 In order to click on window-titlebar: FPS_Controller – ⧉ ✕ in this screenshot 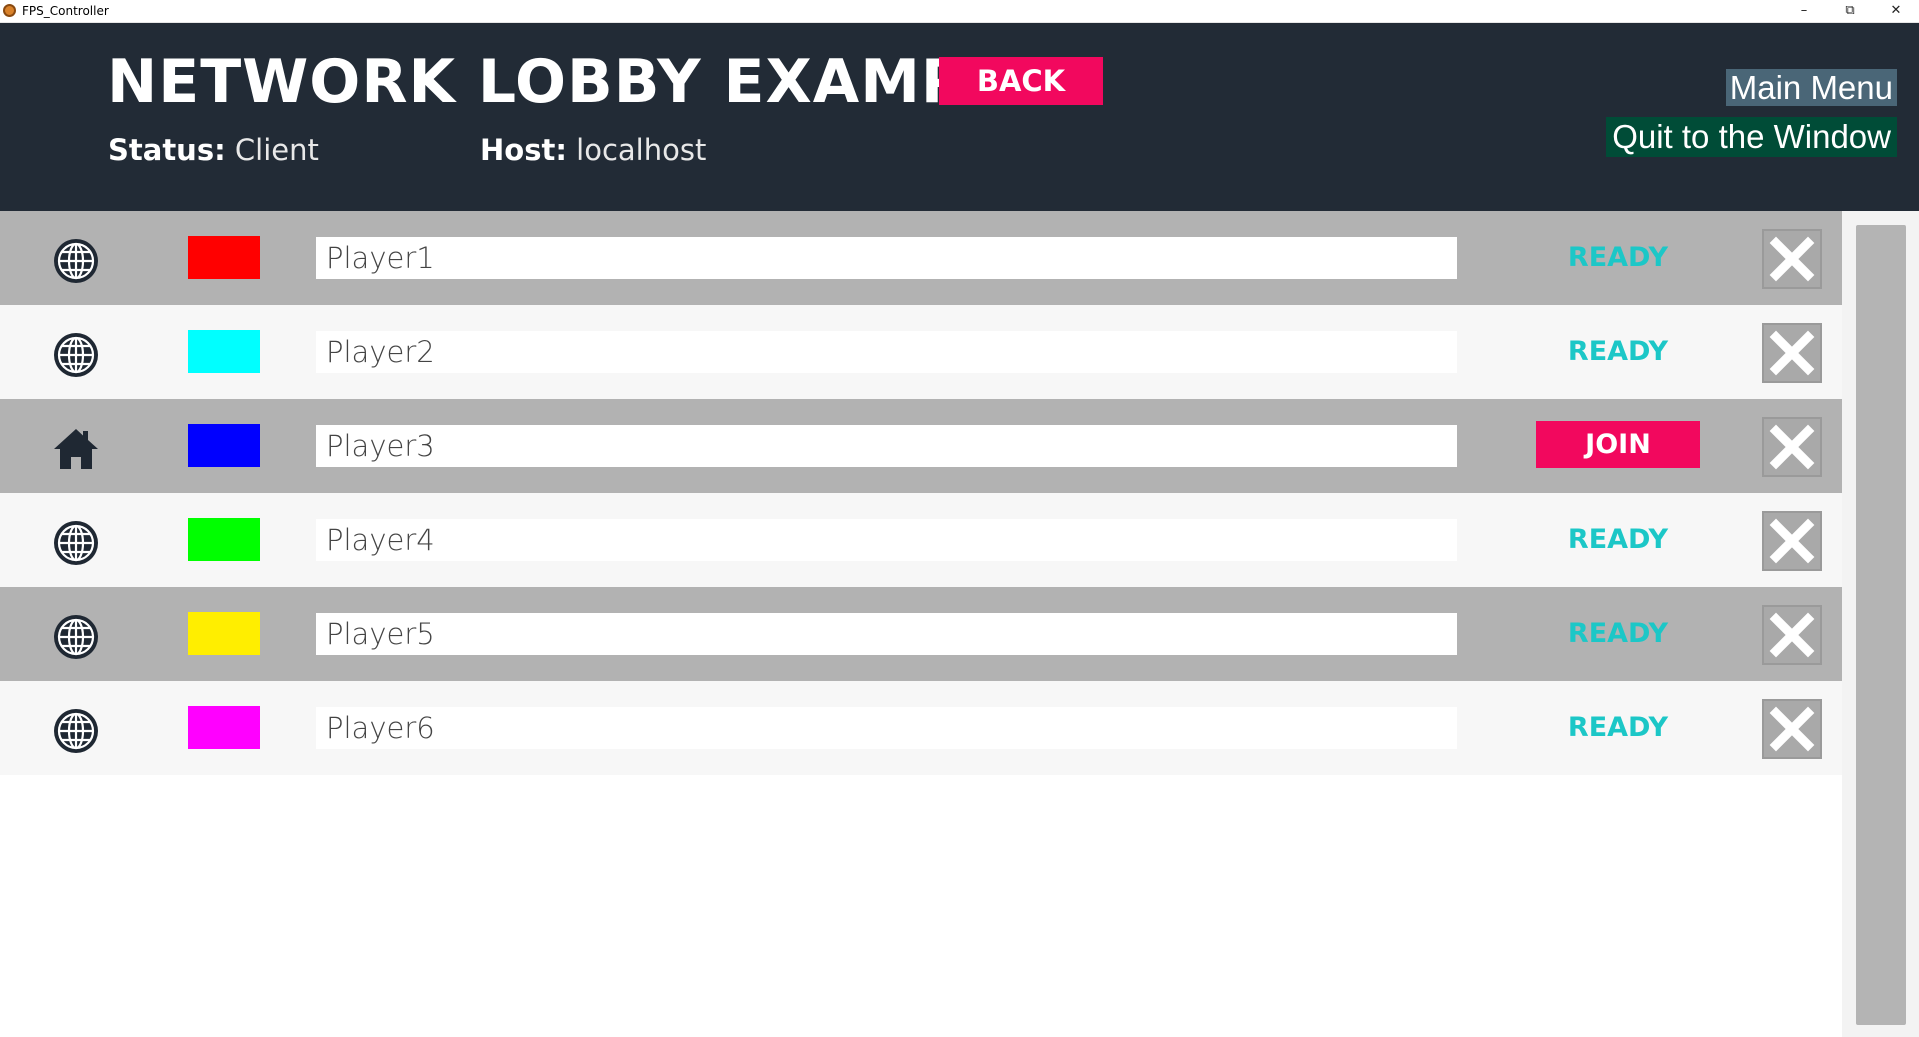, I will do `click(959, 11)`.